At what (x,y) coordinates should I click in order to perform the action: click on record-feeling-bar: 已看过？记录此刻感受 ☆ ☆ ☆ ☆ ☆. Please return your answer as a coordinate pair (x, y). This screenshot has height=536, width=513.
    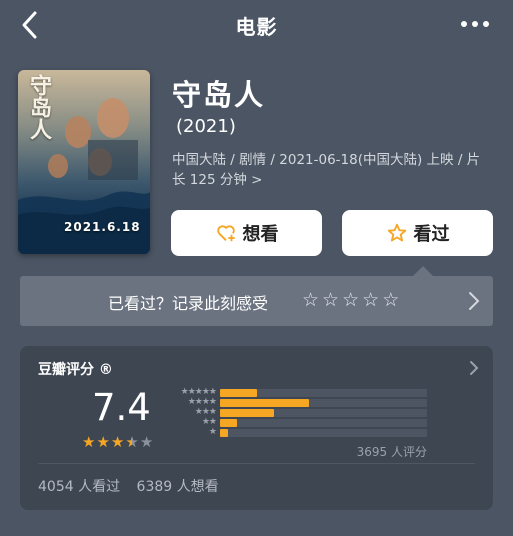
    Looking at the image, I should click on (256, 301).